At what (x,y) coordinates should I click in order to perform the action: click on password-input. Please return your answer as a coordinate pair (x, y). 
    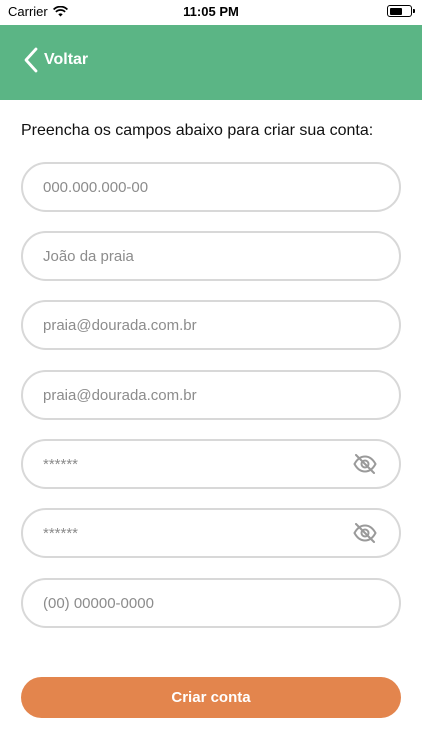
    Looking at the image, I should click on (198, 464).